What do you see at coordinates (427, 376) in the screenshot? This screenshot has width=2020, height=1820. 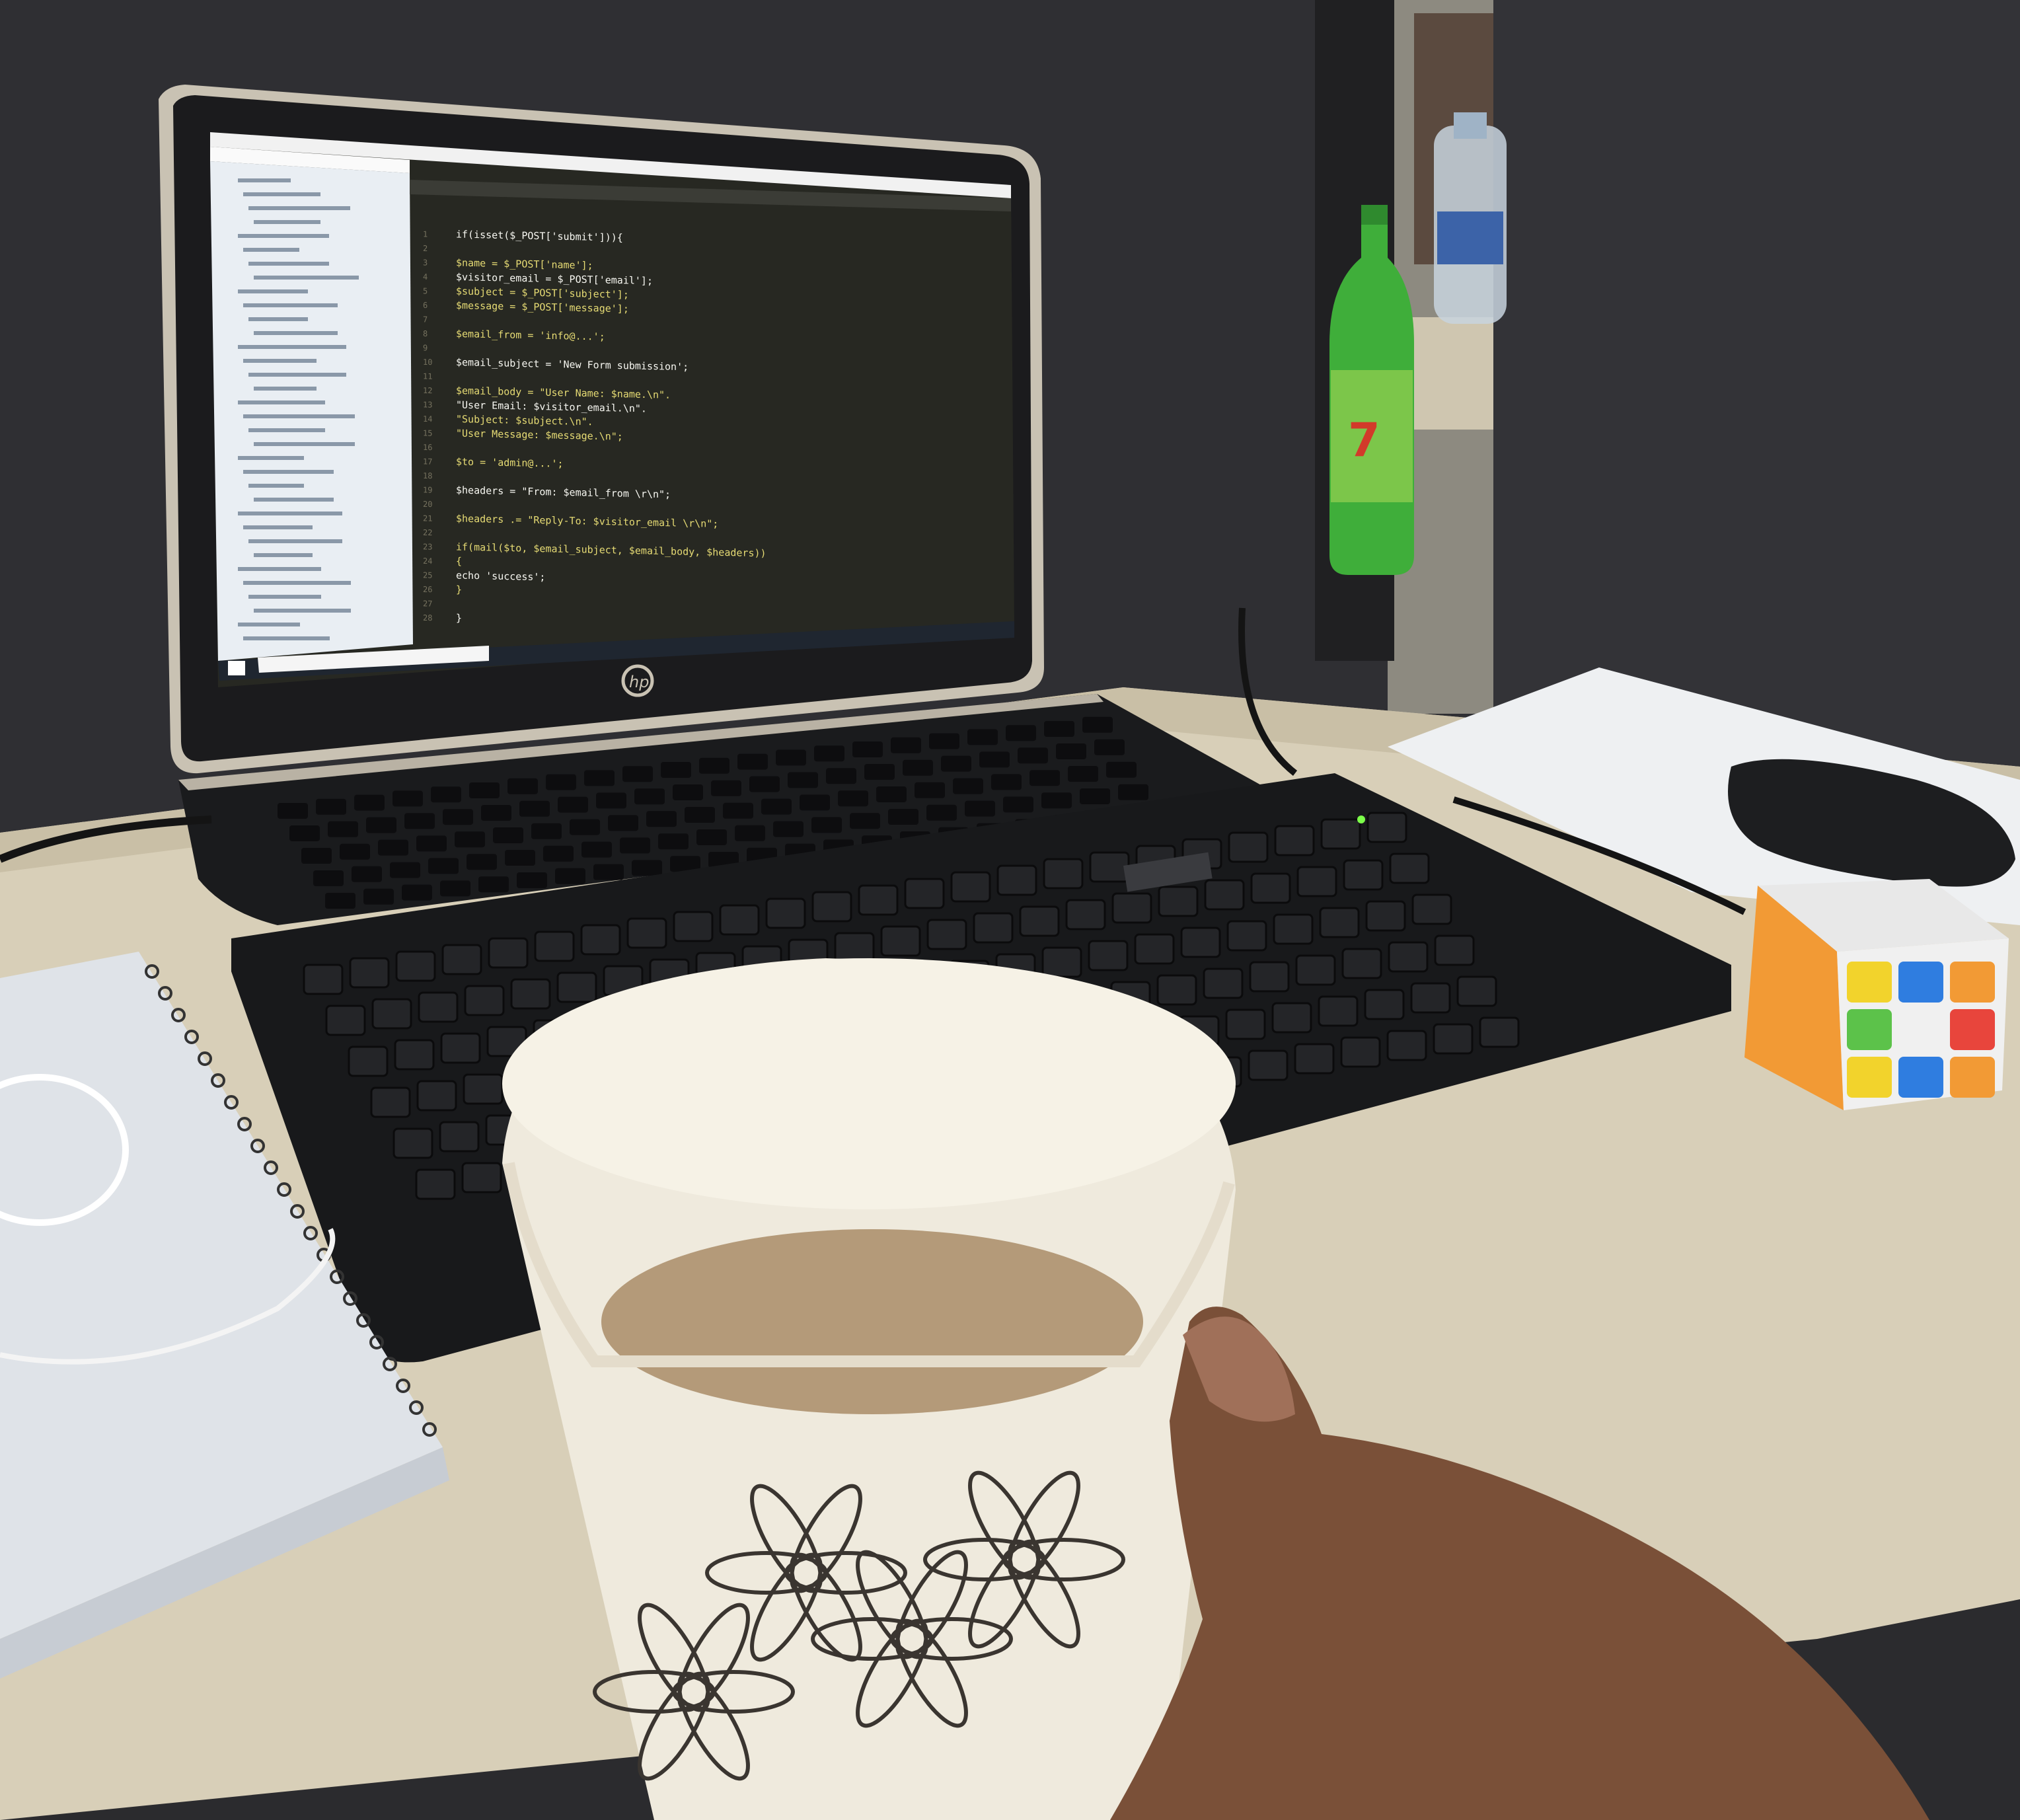 I see `line-number: 11` at bounding box center [427, 376].